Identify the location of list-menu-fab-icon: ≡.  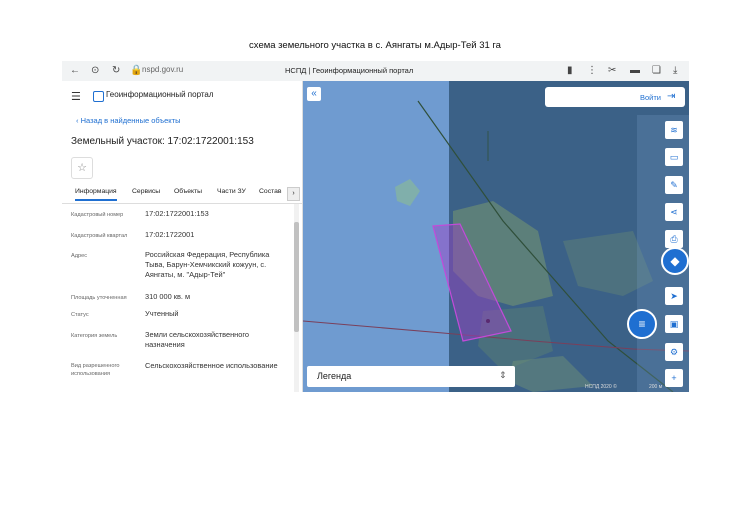
(642, 324).